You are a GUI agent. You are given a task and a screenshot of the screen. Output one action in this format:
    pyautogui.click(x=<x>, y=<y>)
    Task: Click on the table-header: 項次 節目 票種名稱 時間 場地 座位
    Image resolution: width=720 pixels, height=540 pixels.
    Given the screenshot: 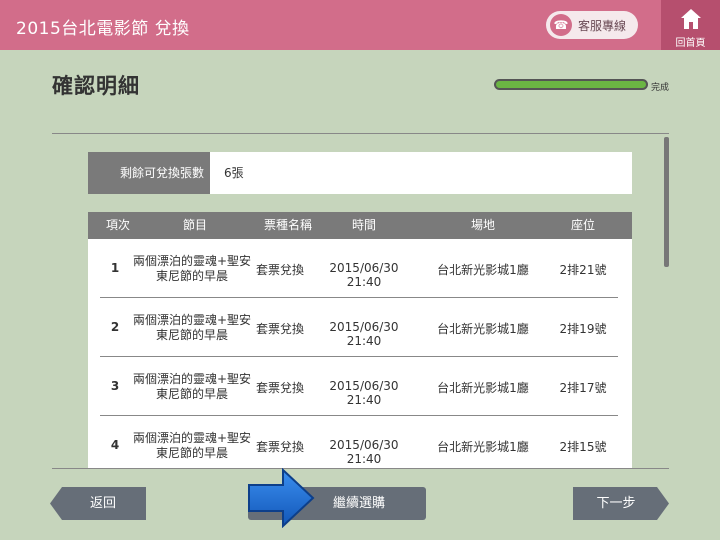 What is the action you would take?
    pyautogui.click(x=360, y=225)
    